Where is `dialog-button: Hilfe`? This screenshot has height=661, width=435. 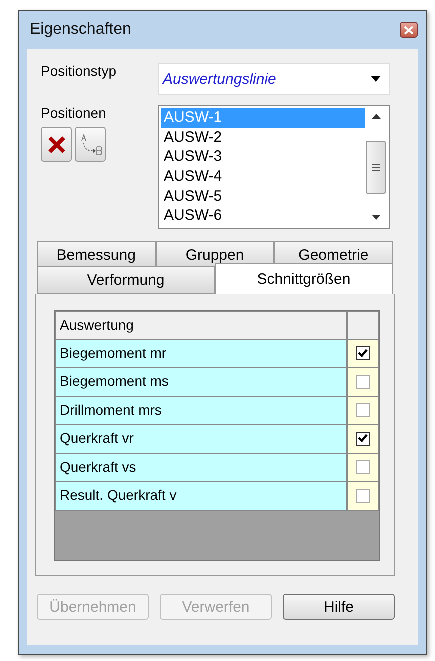
dialog-button: Hilfe is located at coordinates (339, 607).